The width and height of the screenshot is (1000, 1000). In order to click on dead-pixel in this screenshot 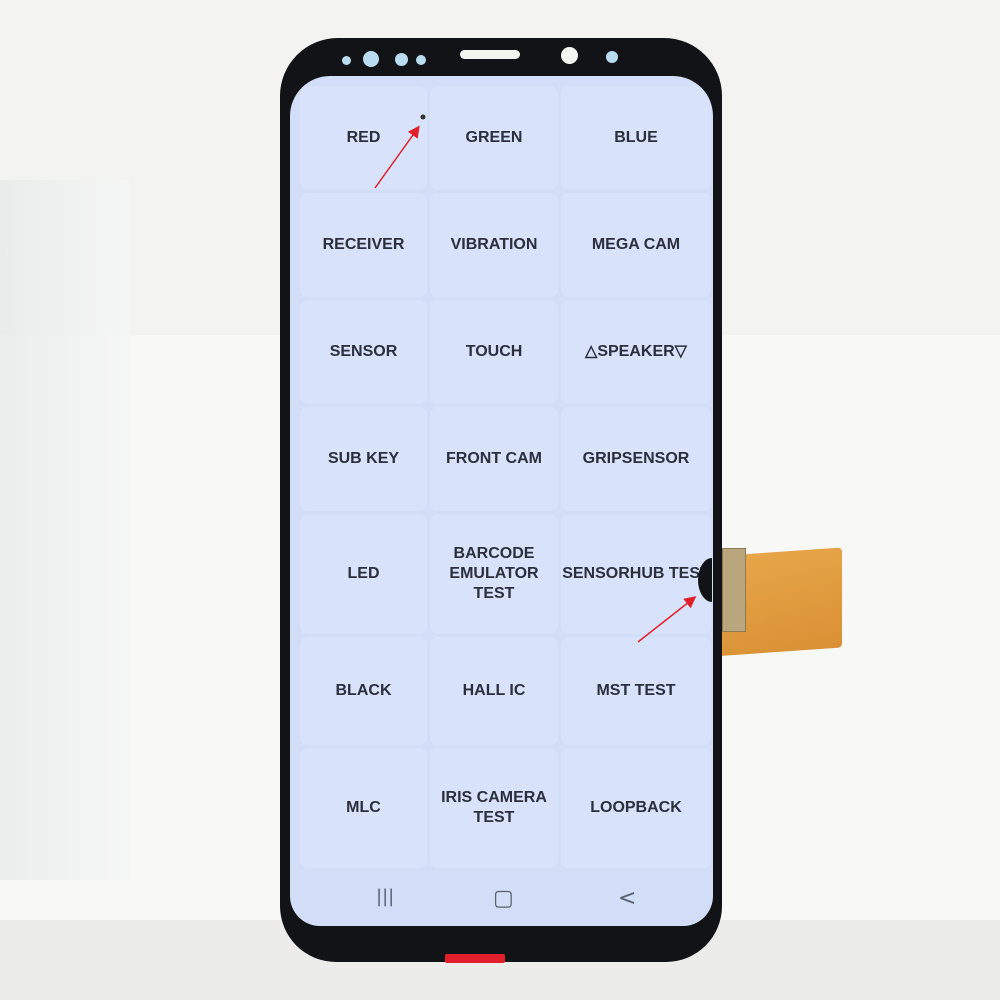, I will do `click(423, 117)`.